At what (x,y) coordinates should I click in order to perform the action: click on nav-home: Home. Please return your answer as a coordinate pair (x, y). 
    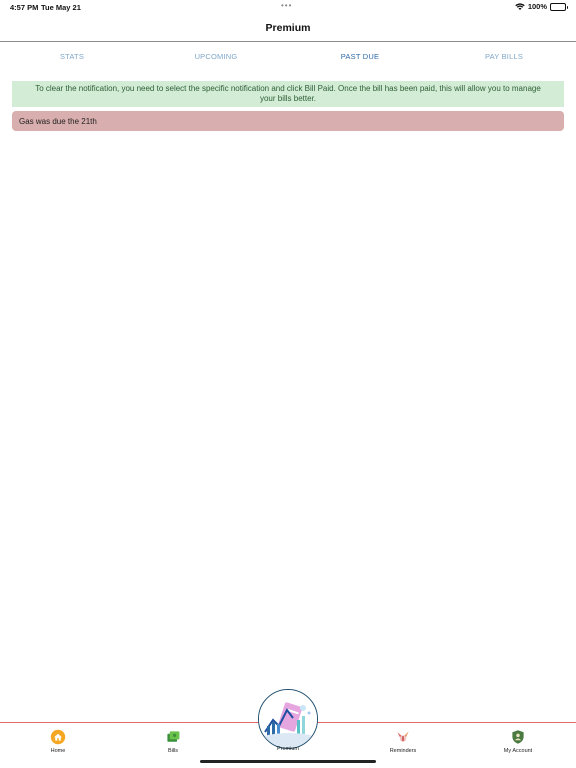
    Looking at the image, I should click on (58, 741).